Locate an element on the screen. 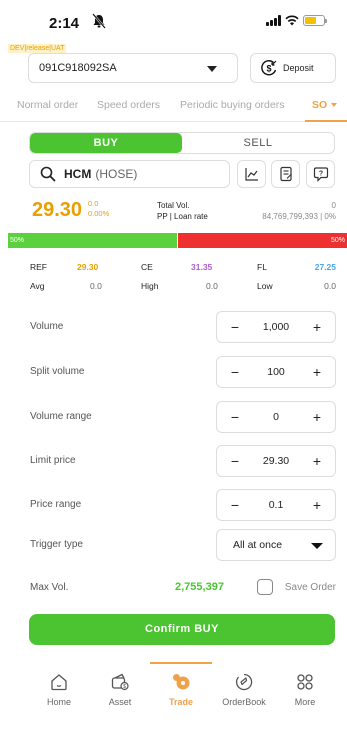 The image size is (347, 731). price-range-increment-button: + is located at coordinates (317, 505).